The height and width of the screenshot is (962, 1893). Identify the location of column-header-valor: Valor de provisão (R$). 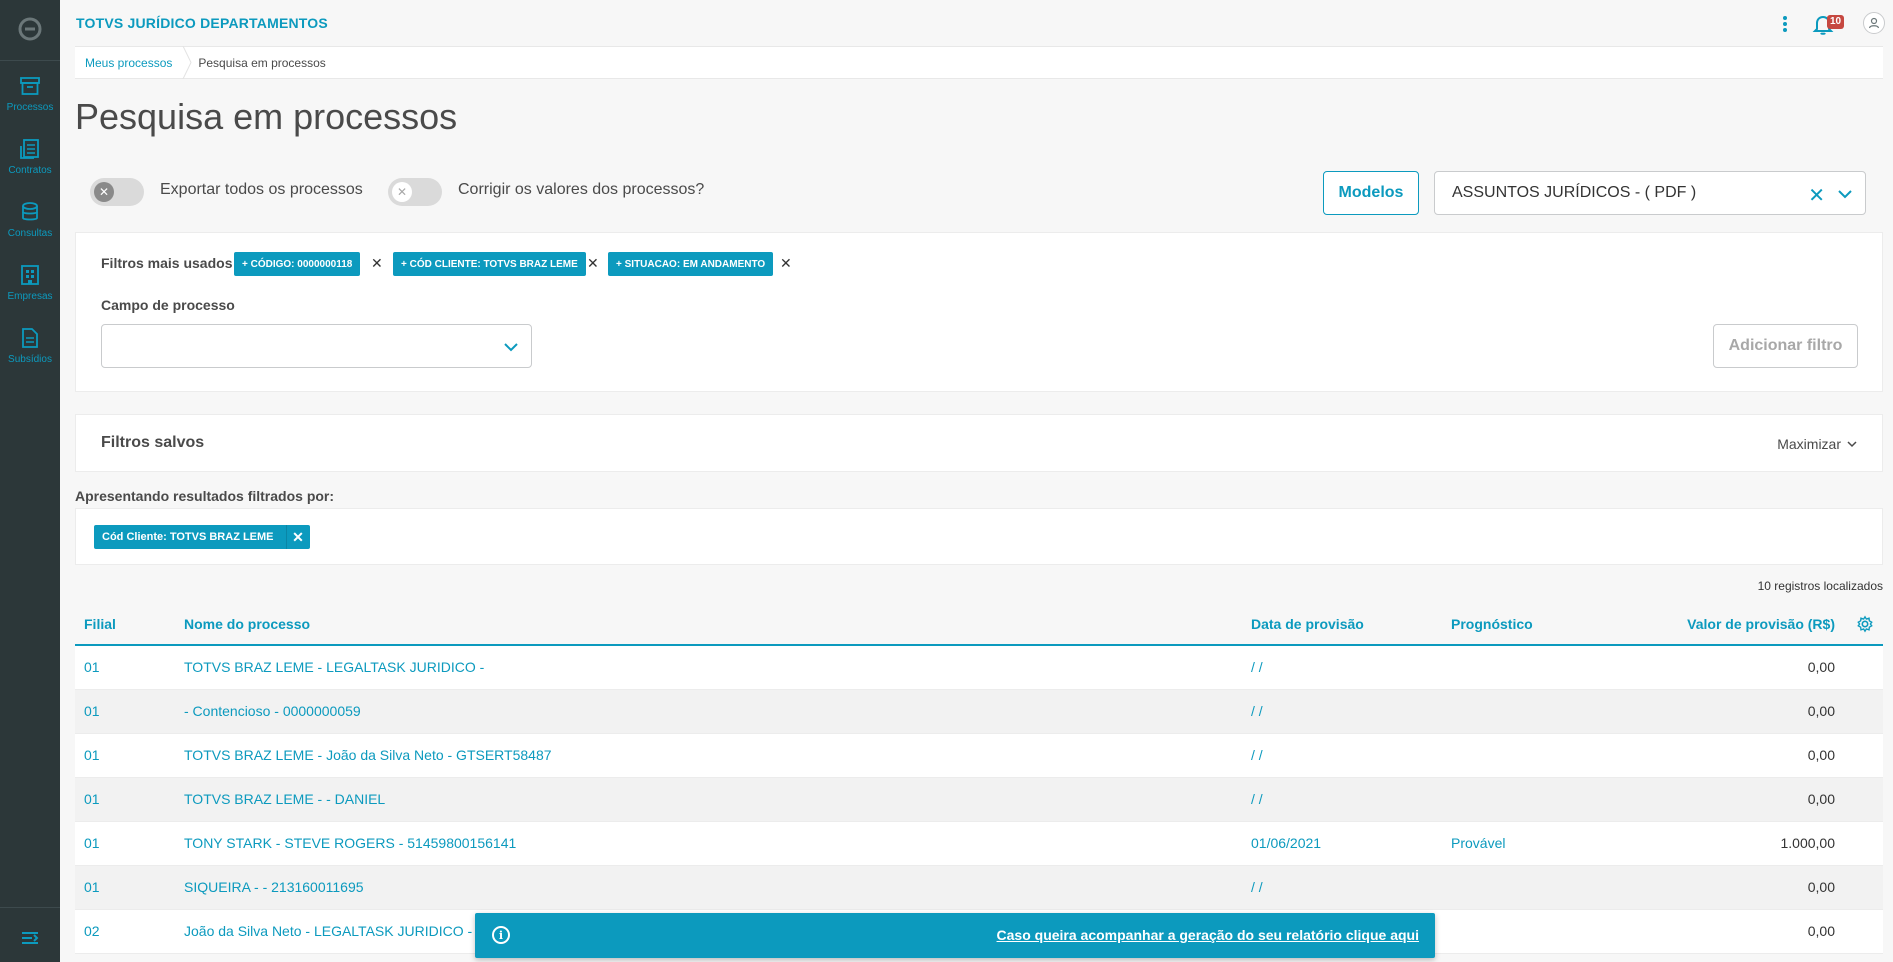
(1761, 624).